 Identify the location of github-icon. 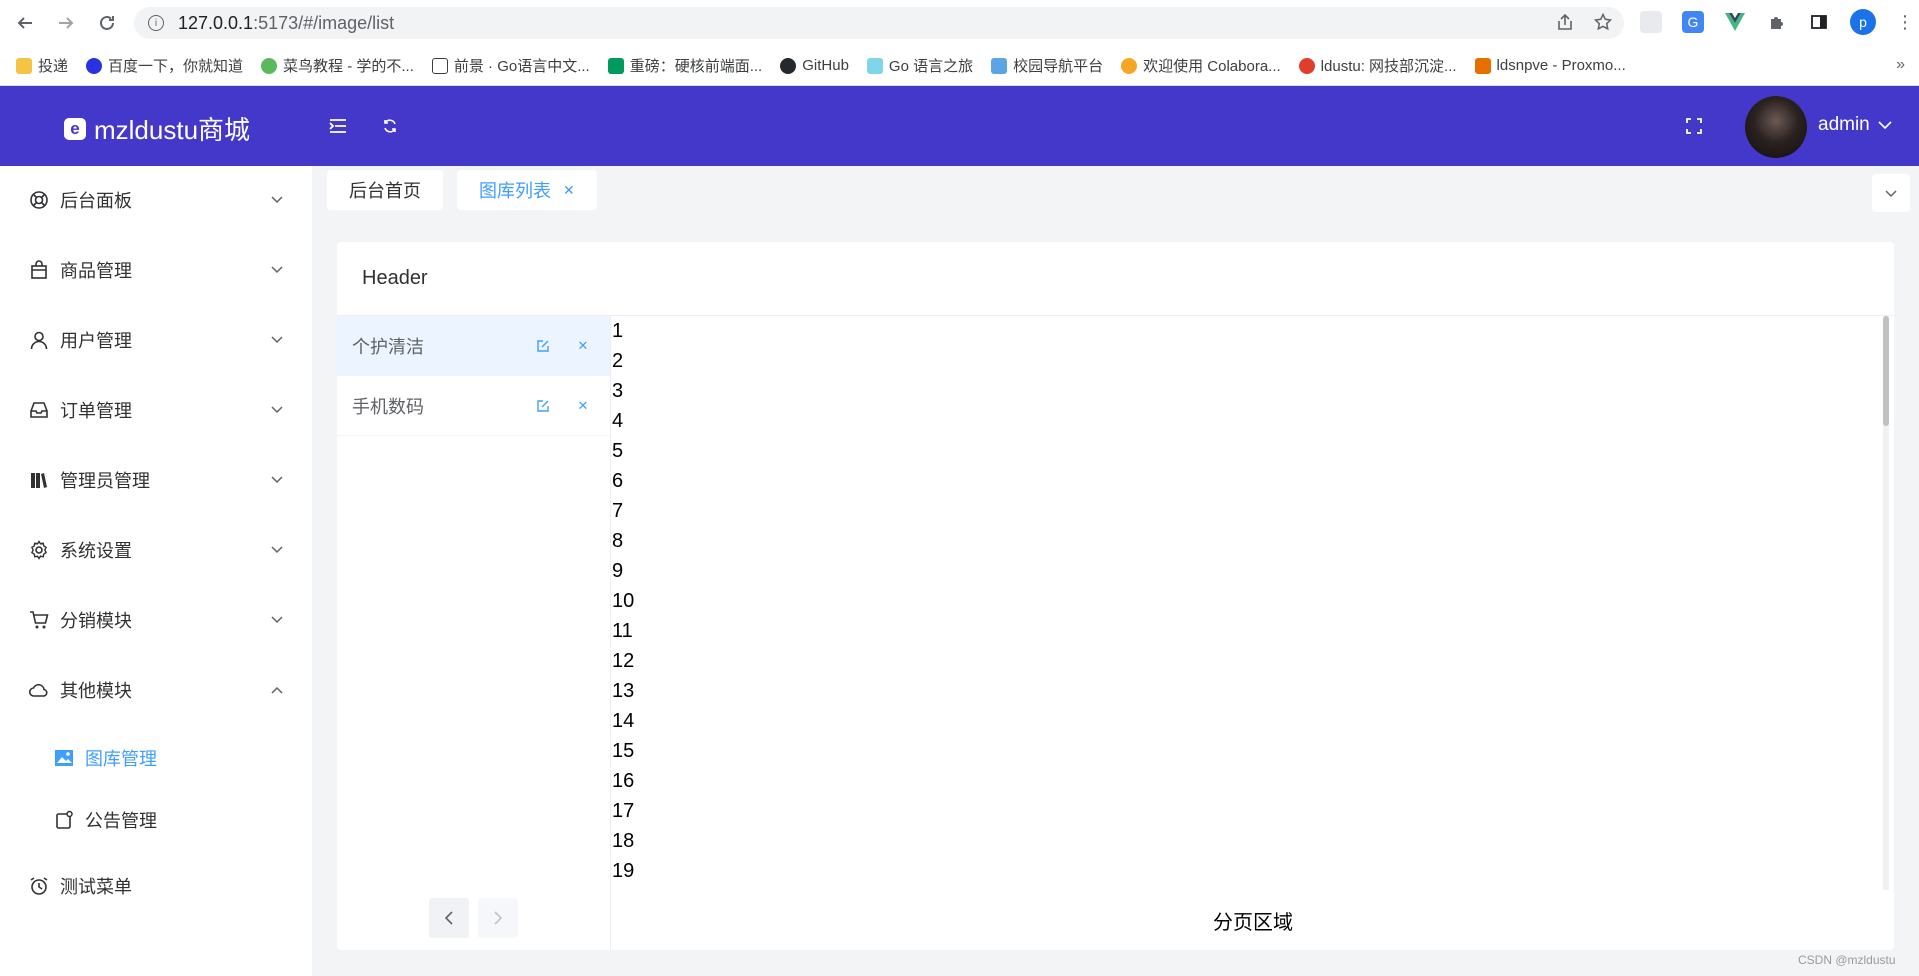
(788, 65).